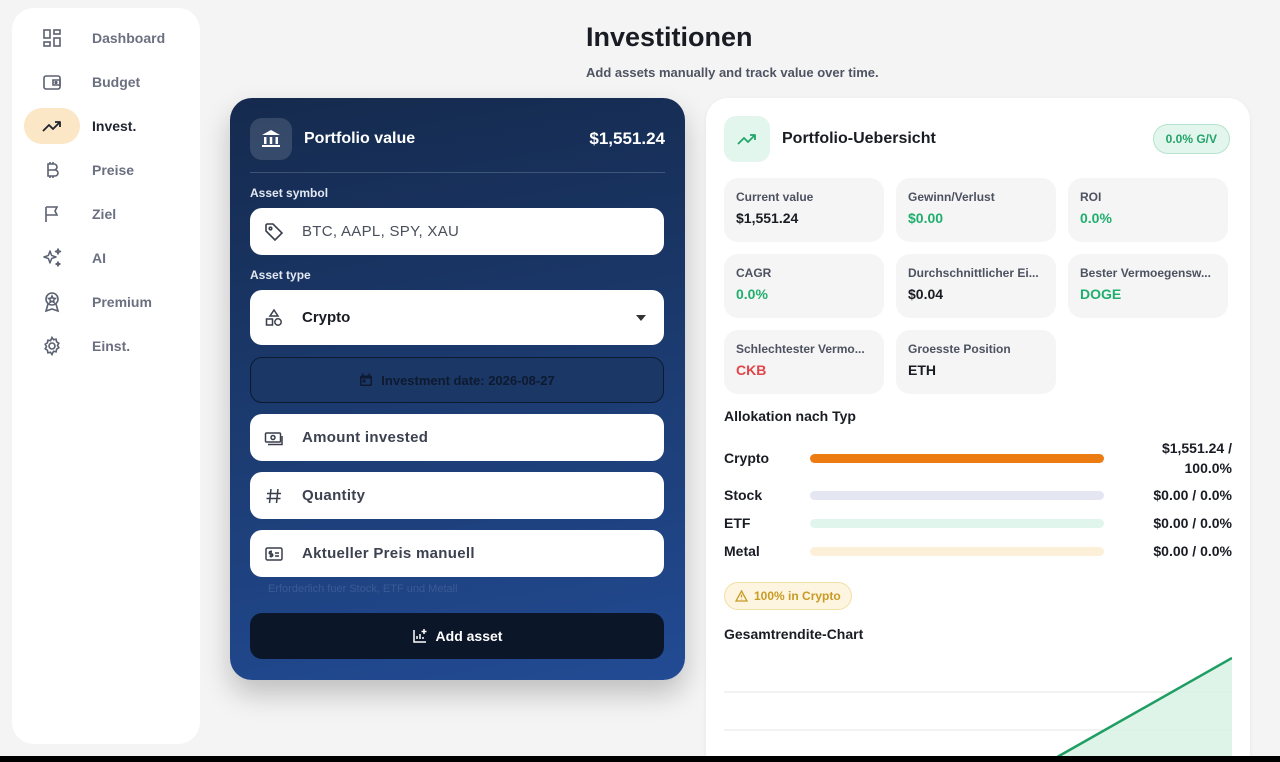  I want to click on sidebar-item-label: Preise, so click(113, 170).